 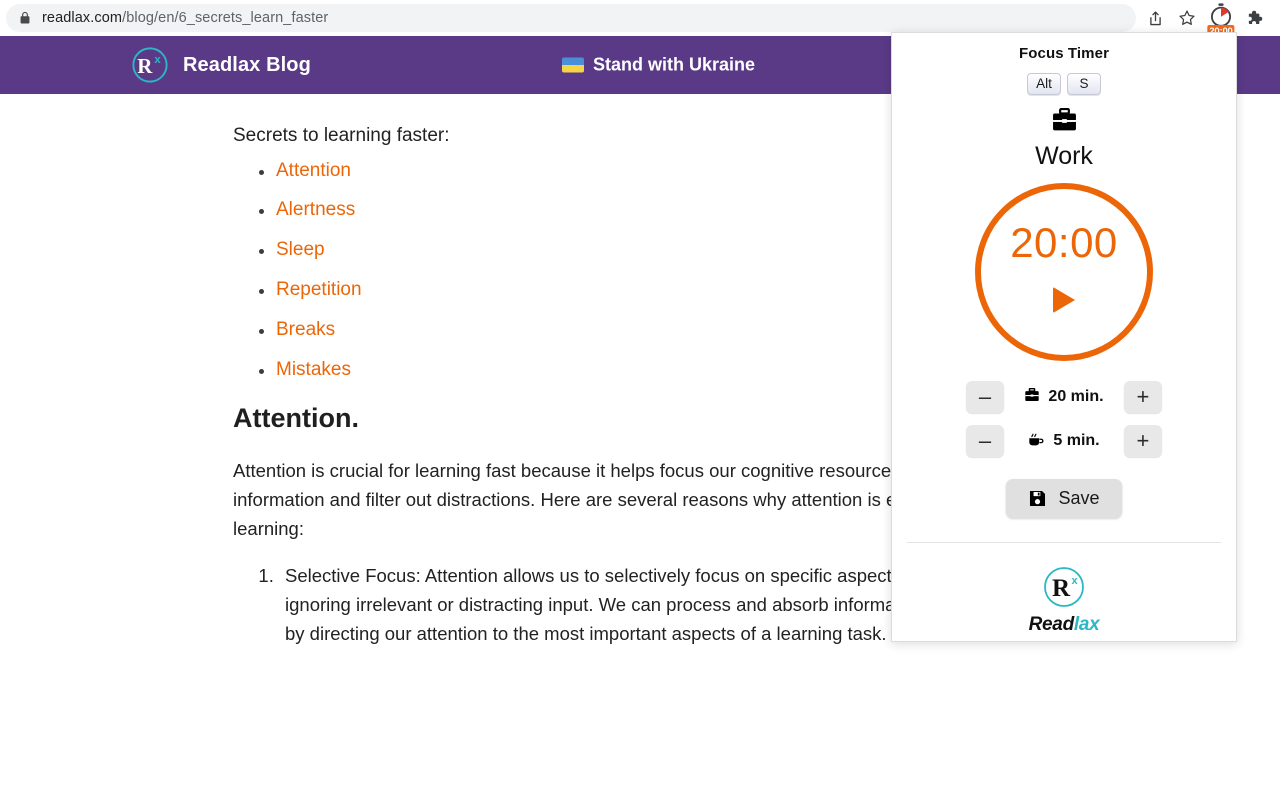 What do you see at coordinates (1064, 242) in the screenshot?
I see `timer-value: 20:00` at bounding box center [1064, 242].